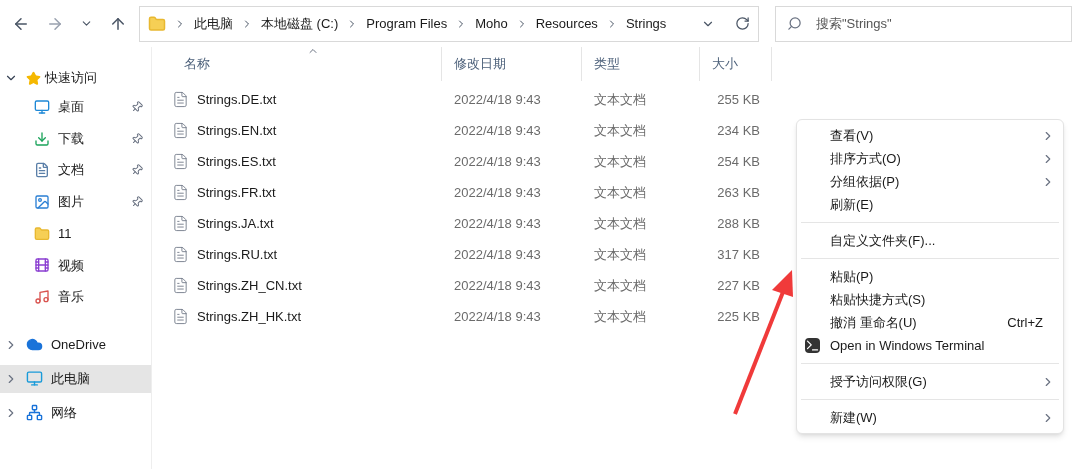 Image resolution: width=1080 pixels, height=469 pixels. I want to click on menu-item: Open in Windows Terminal, so click(930, 345).